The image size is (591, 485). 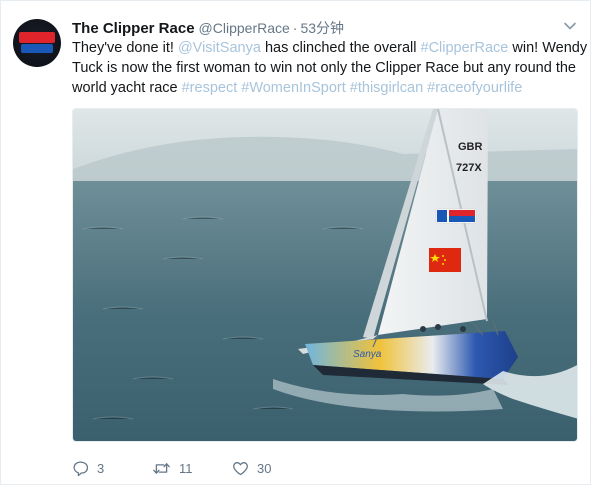 What do you see at coordinates (133, 28) in the screenshot?
I see `display-name: The Clipper Race` at bounding box center [133, 28].